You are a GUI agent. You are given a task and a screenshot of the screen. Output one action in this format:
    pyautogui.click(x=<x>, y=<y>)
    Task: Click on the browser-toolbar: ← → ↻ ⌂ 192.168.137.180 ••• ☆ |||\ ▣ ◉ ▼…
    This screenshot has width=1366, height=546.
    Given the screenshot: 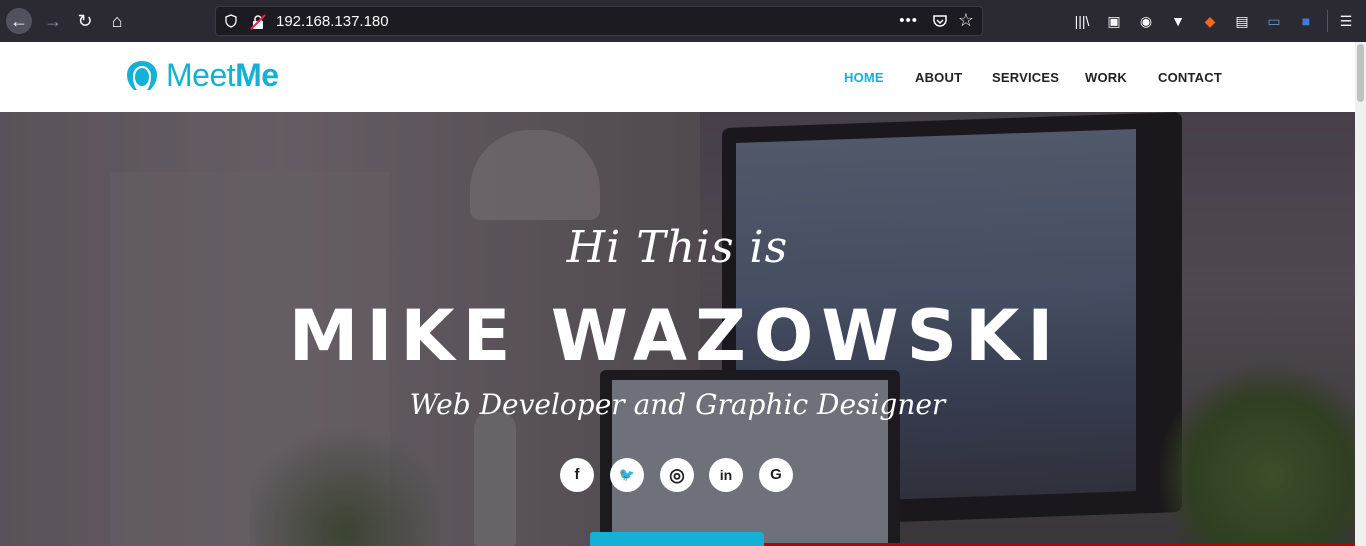 What is the action you would take?
    pyautogui.click(x=683, y=21)
    